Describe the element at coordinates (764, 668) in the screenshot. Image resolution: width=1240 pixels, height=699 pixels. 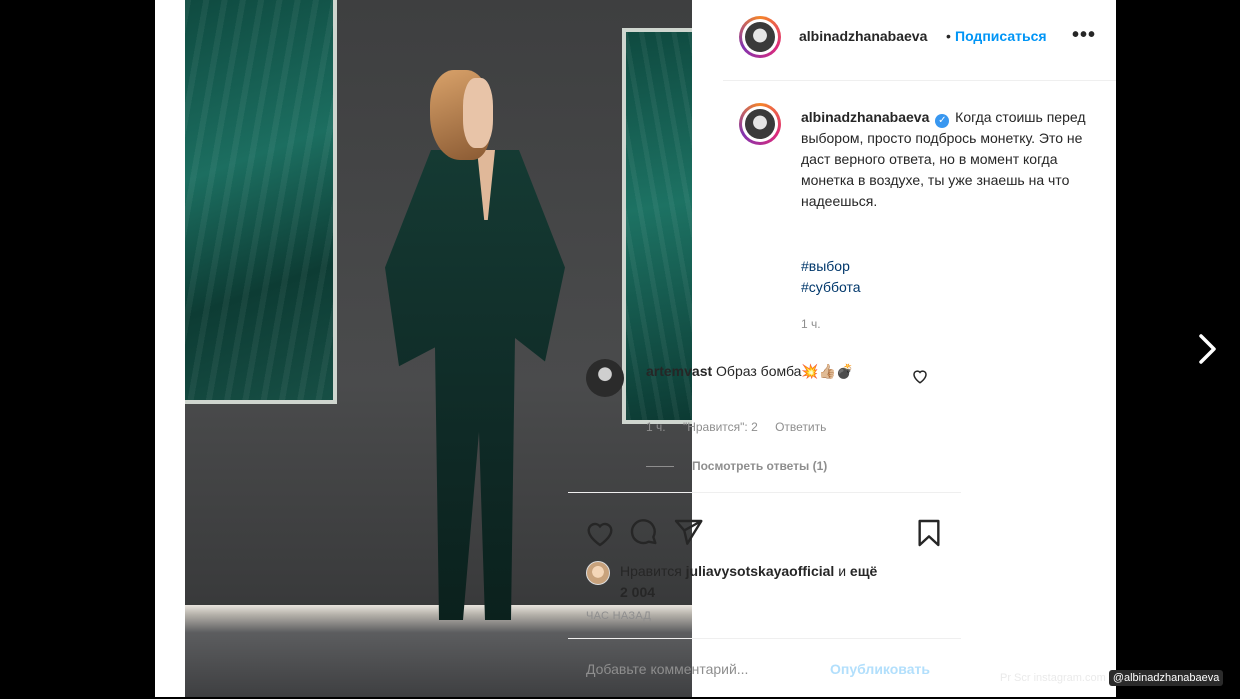
I see `add-comment-bar: Добавьте комментарий... Опубликовать` at that location.